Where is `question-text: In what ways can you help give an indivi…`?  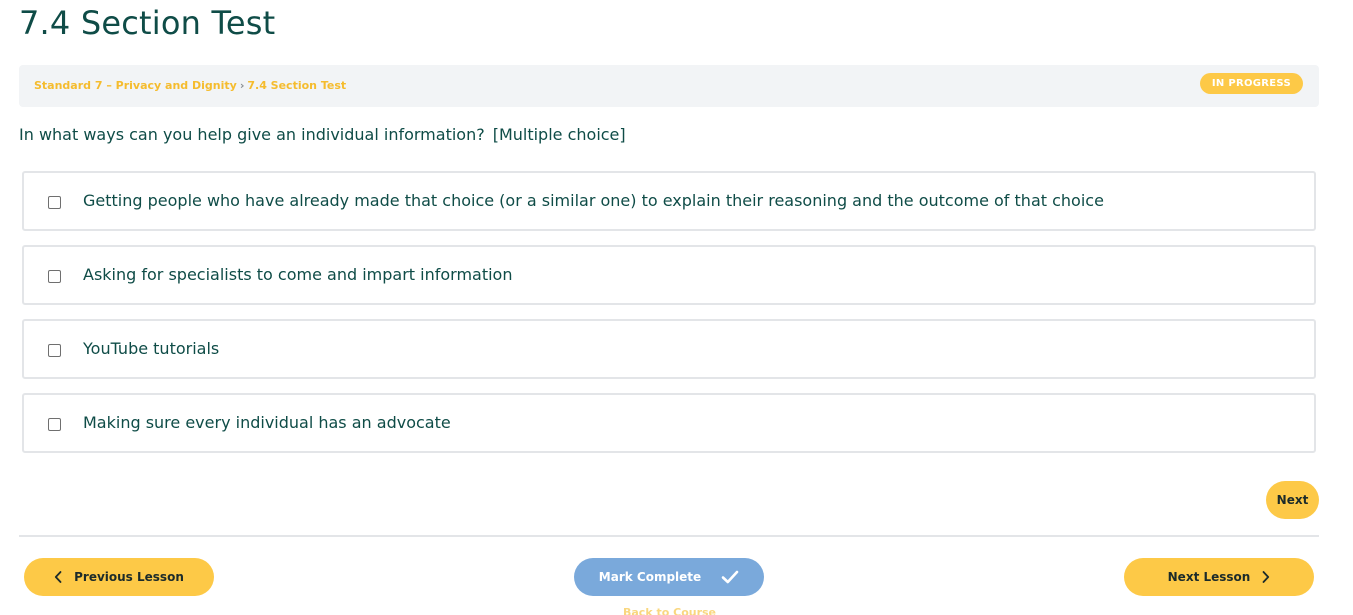 question-text: In what ways can you help give an indivi… is located at coordinates (252, 134).